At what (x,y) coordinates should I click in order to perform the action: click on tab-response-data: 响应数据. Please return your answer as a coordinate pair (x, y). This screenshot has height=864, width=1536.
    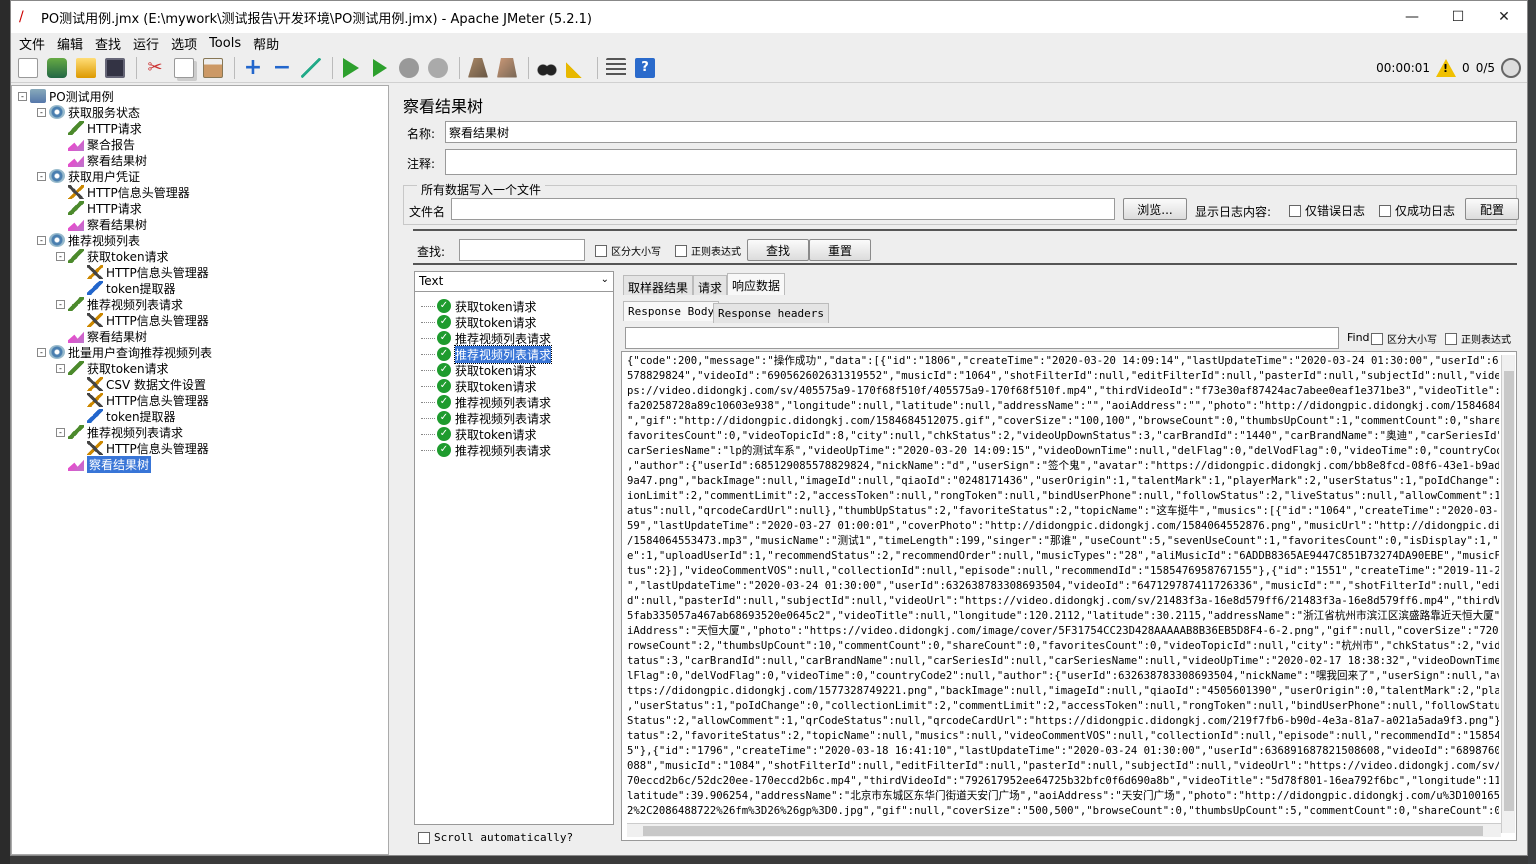
    Looking at the image, I should click on (756, 284).